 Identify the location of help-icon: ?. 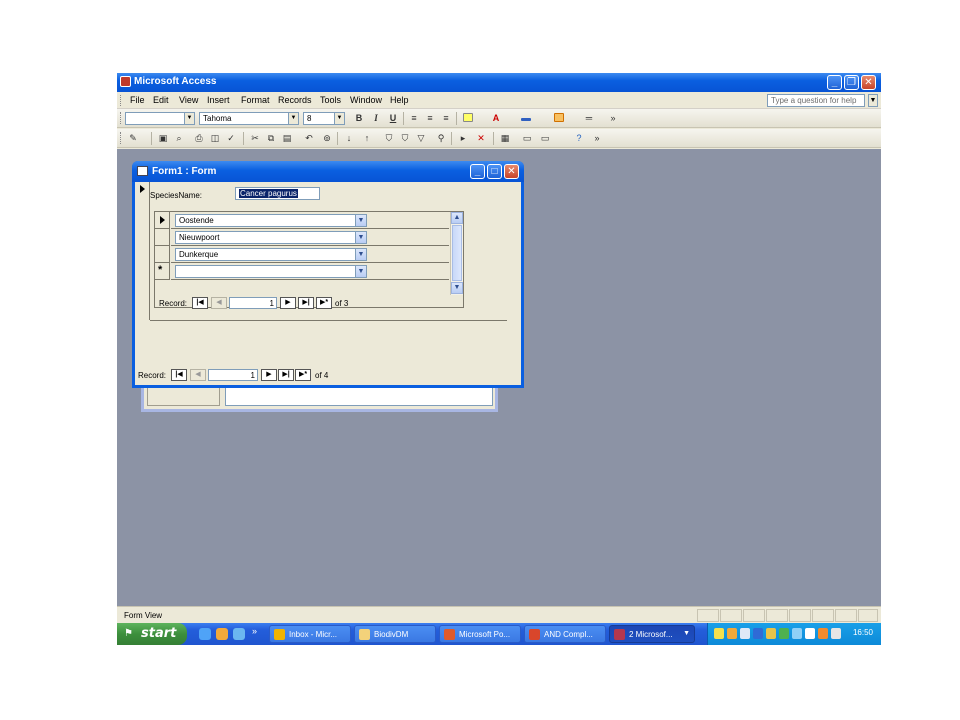
(579, 138).